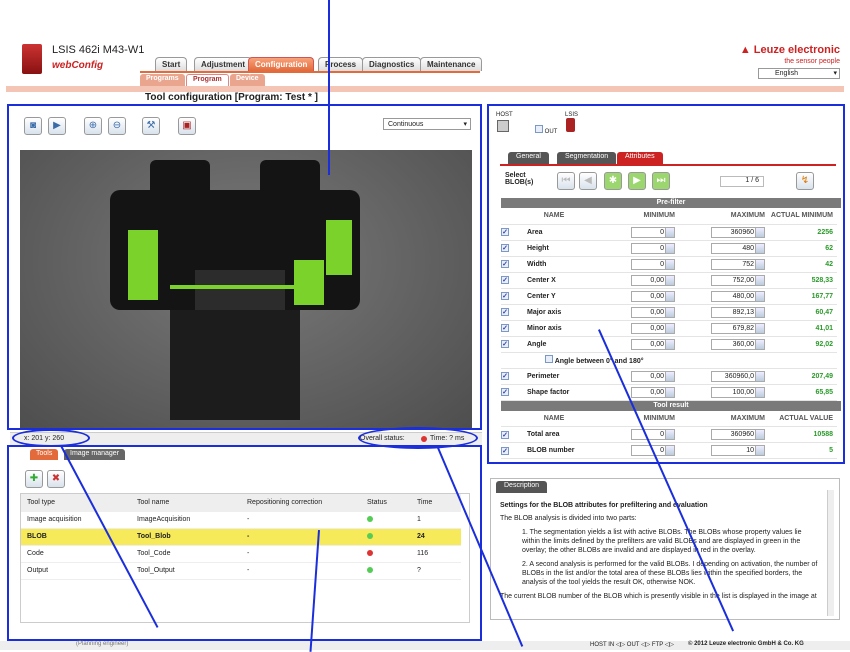 This screenshot has height=652, width=850. Describe the element at coordinates (451, 64) in the screenshot. I see `tab-maintenance: Maintenance` at that location.